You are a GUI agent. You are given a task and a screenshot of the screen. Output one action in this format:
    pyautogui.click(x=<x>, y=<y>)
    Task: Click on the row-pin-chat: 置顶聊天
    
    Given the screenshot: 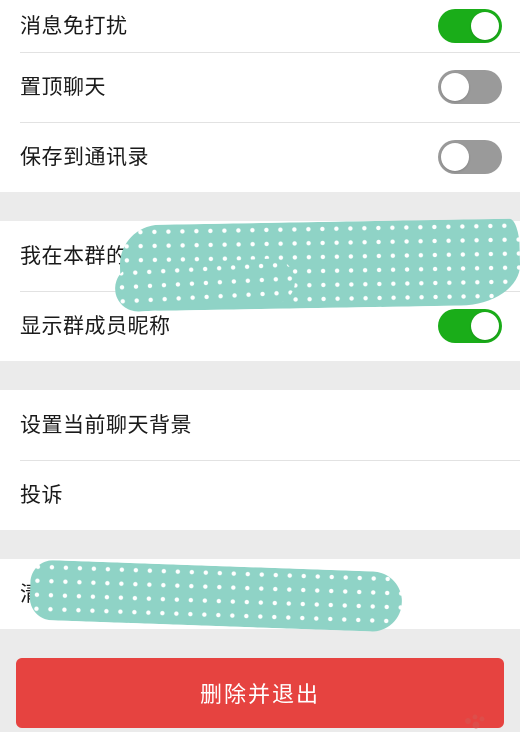 What is the action you would take?
    pyautogui.click(x=260, y=87)
    